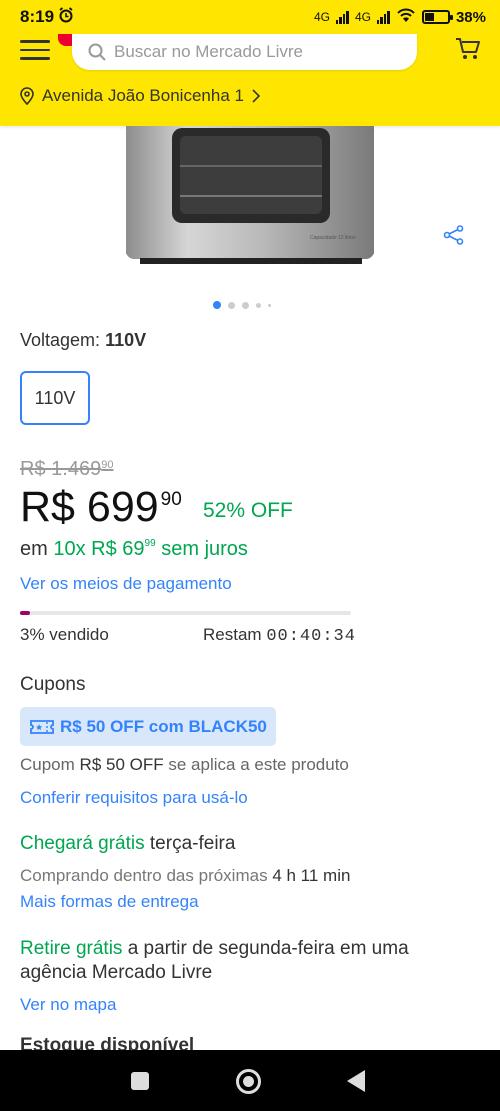 The width and height of the screenshot is (500, 1111). I want to click on view-map-link: Ver no mapa, so click(68, 1005).